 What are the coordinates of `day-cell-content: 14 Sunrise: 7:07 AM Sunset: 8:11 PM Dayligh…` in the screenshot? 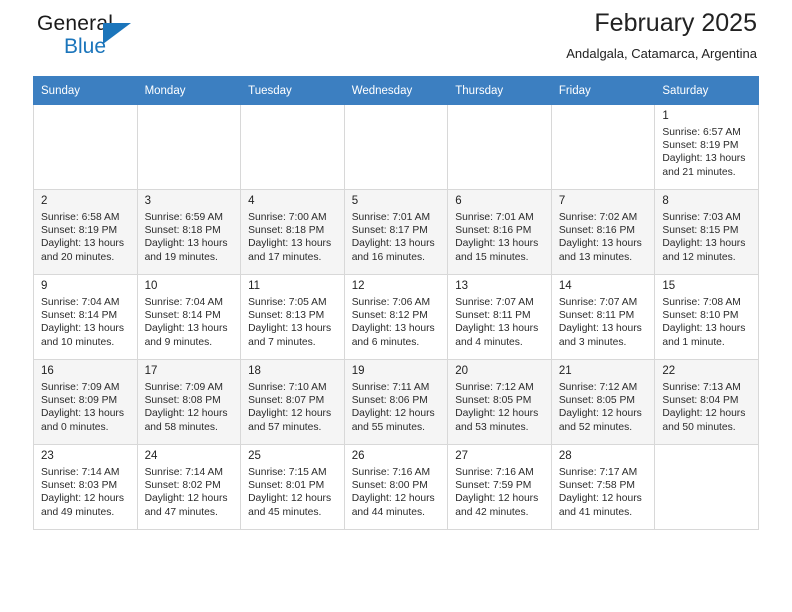 It's located at (603, 312).